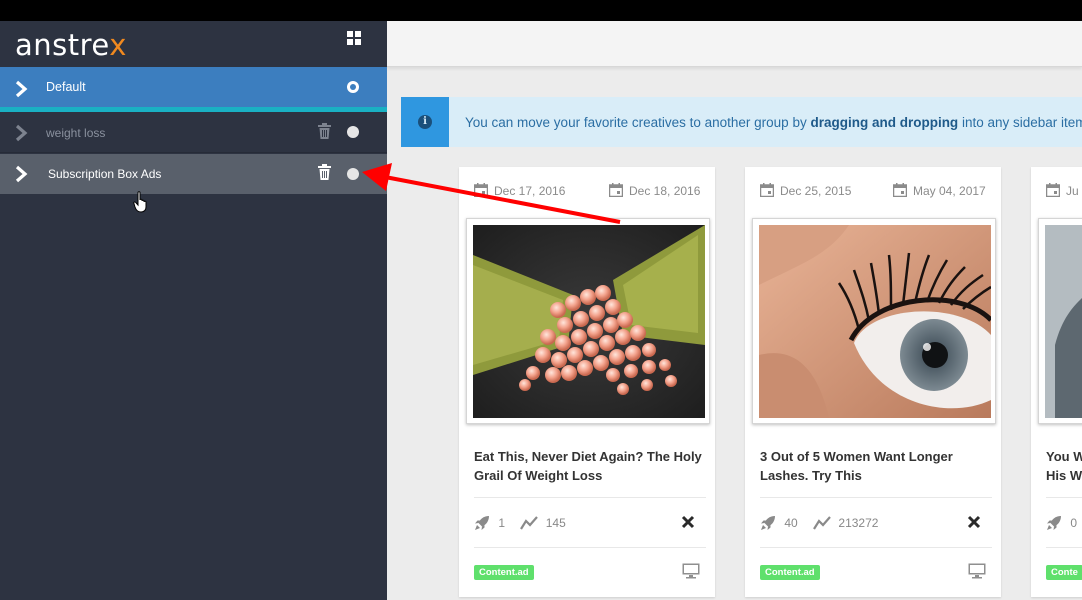 The height and width of the screenshot is (600, 1082). Describe the element at coordinates (858, 523) in the screenshot. I see `trend-count: 213272` at that location.